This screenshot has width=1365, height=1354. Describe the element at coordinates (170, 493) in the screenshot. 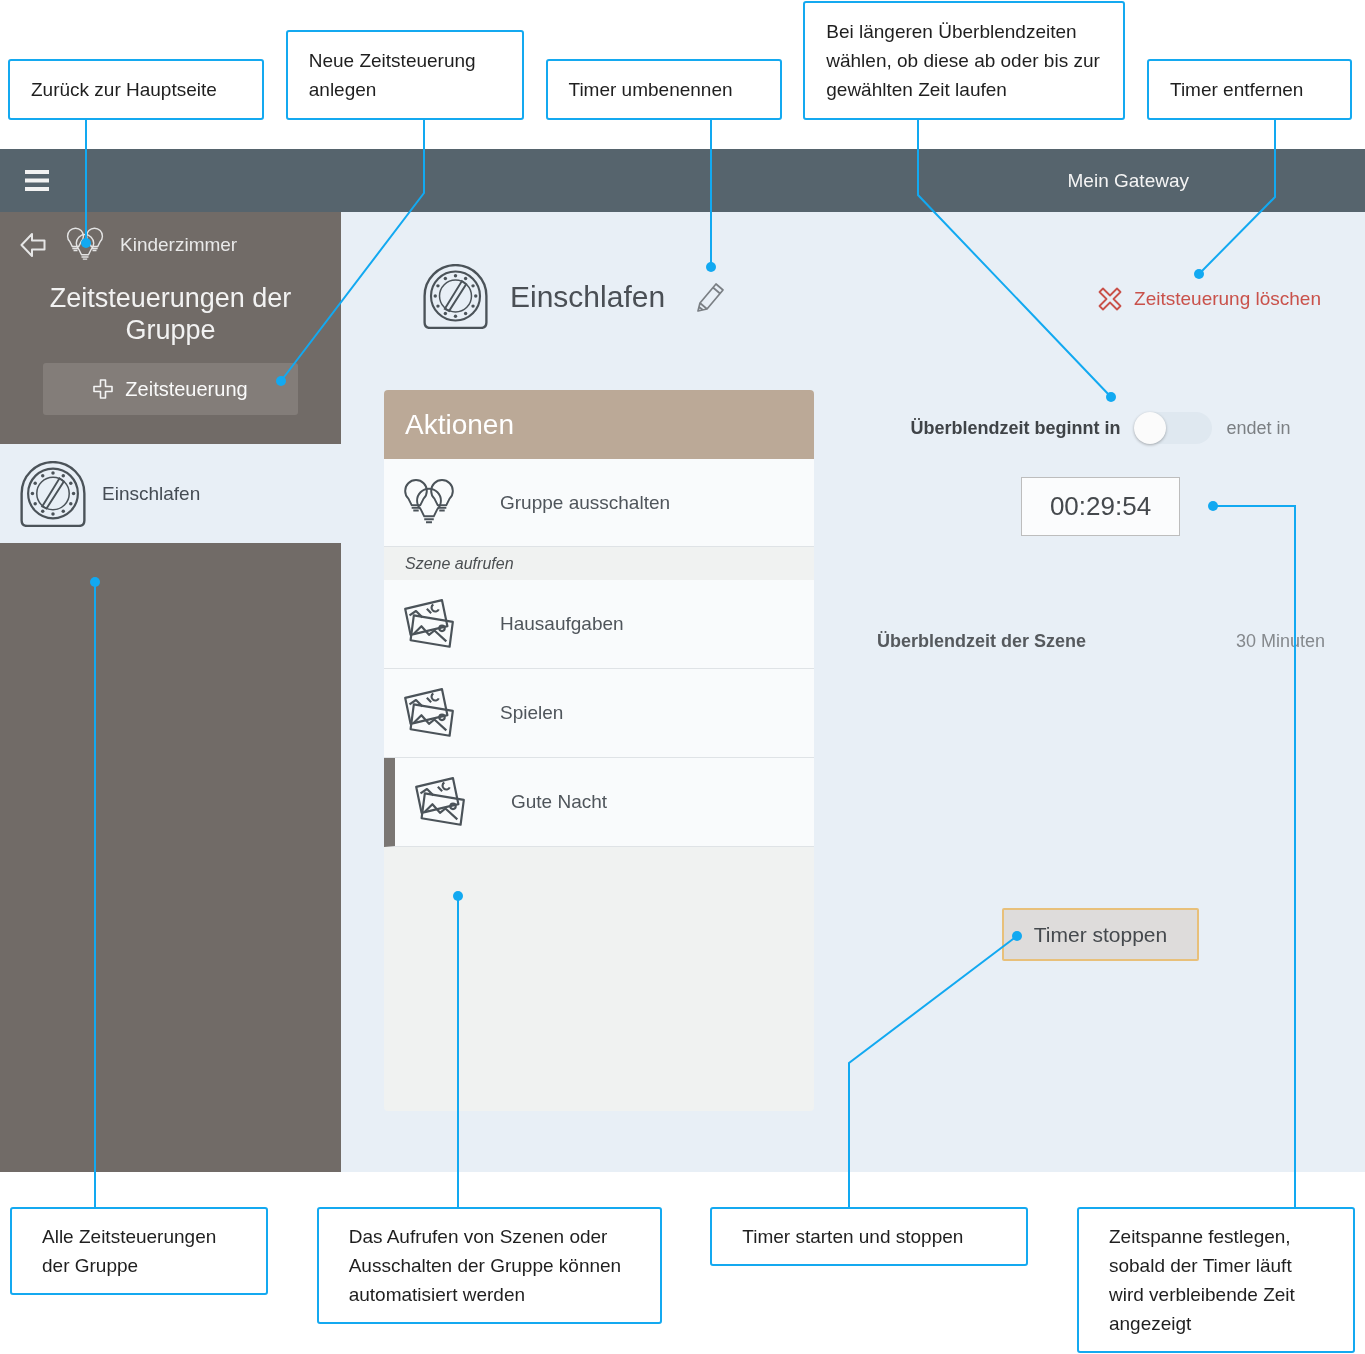

I see `sidebar-item: Einschlafen` at that location.